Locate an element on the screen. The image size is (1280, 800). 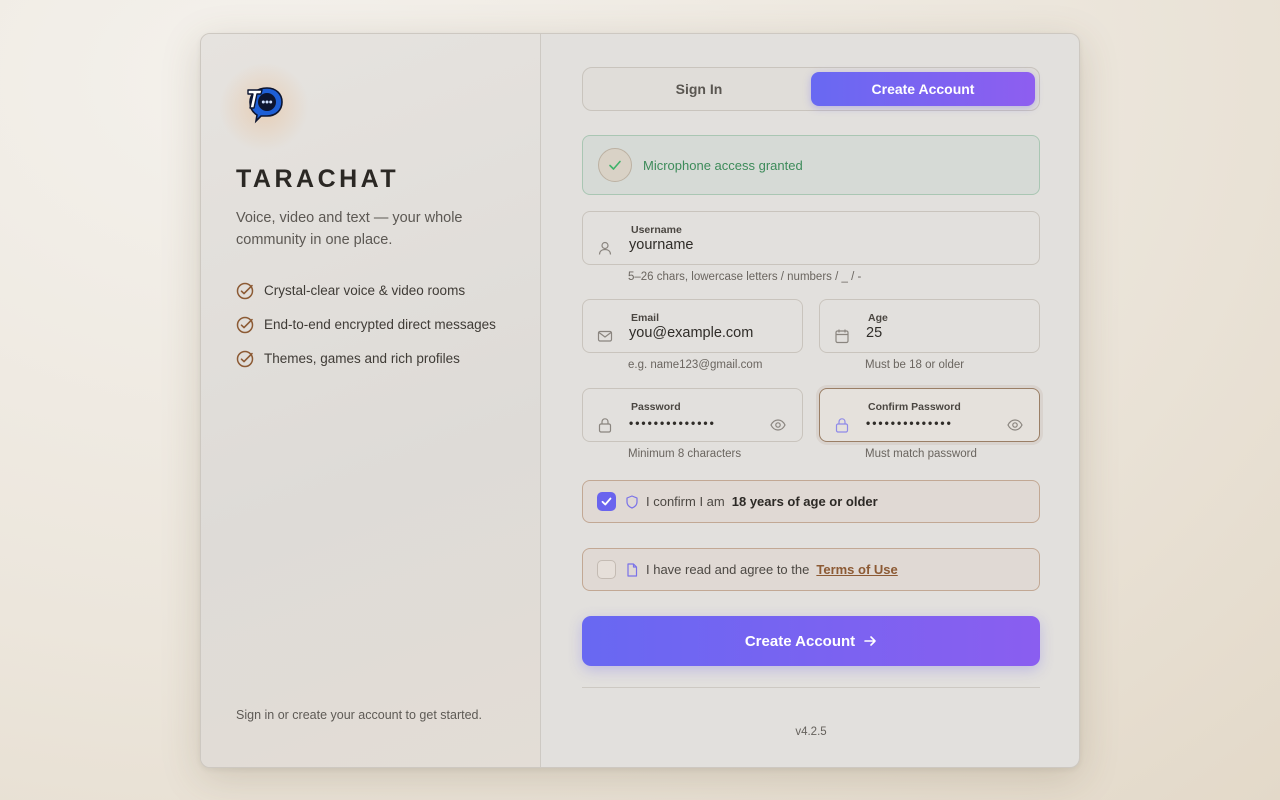
version-label: v4.2.5 is located at coordinates (811, 732).